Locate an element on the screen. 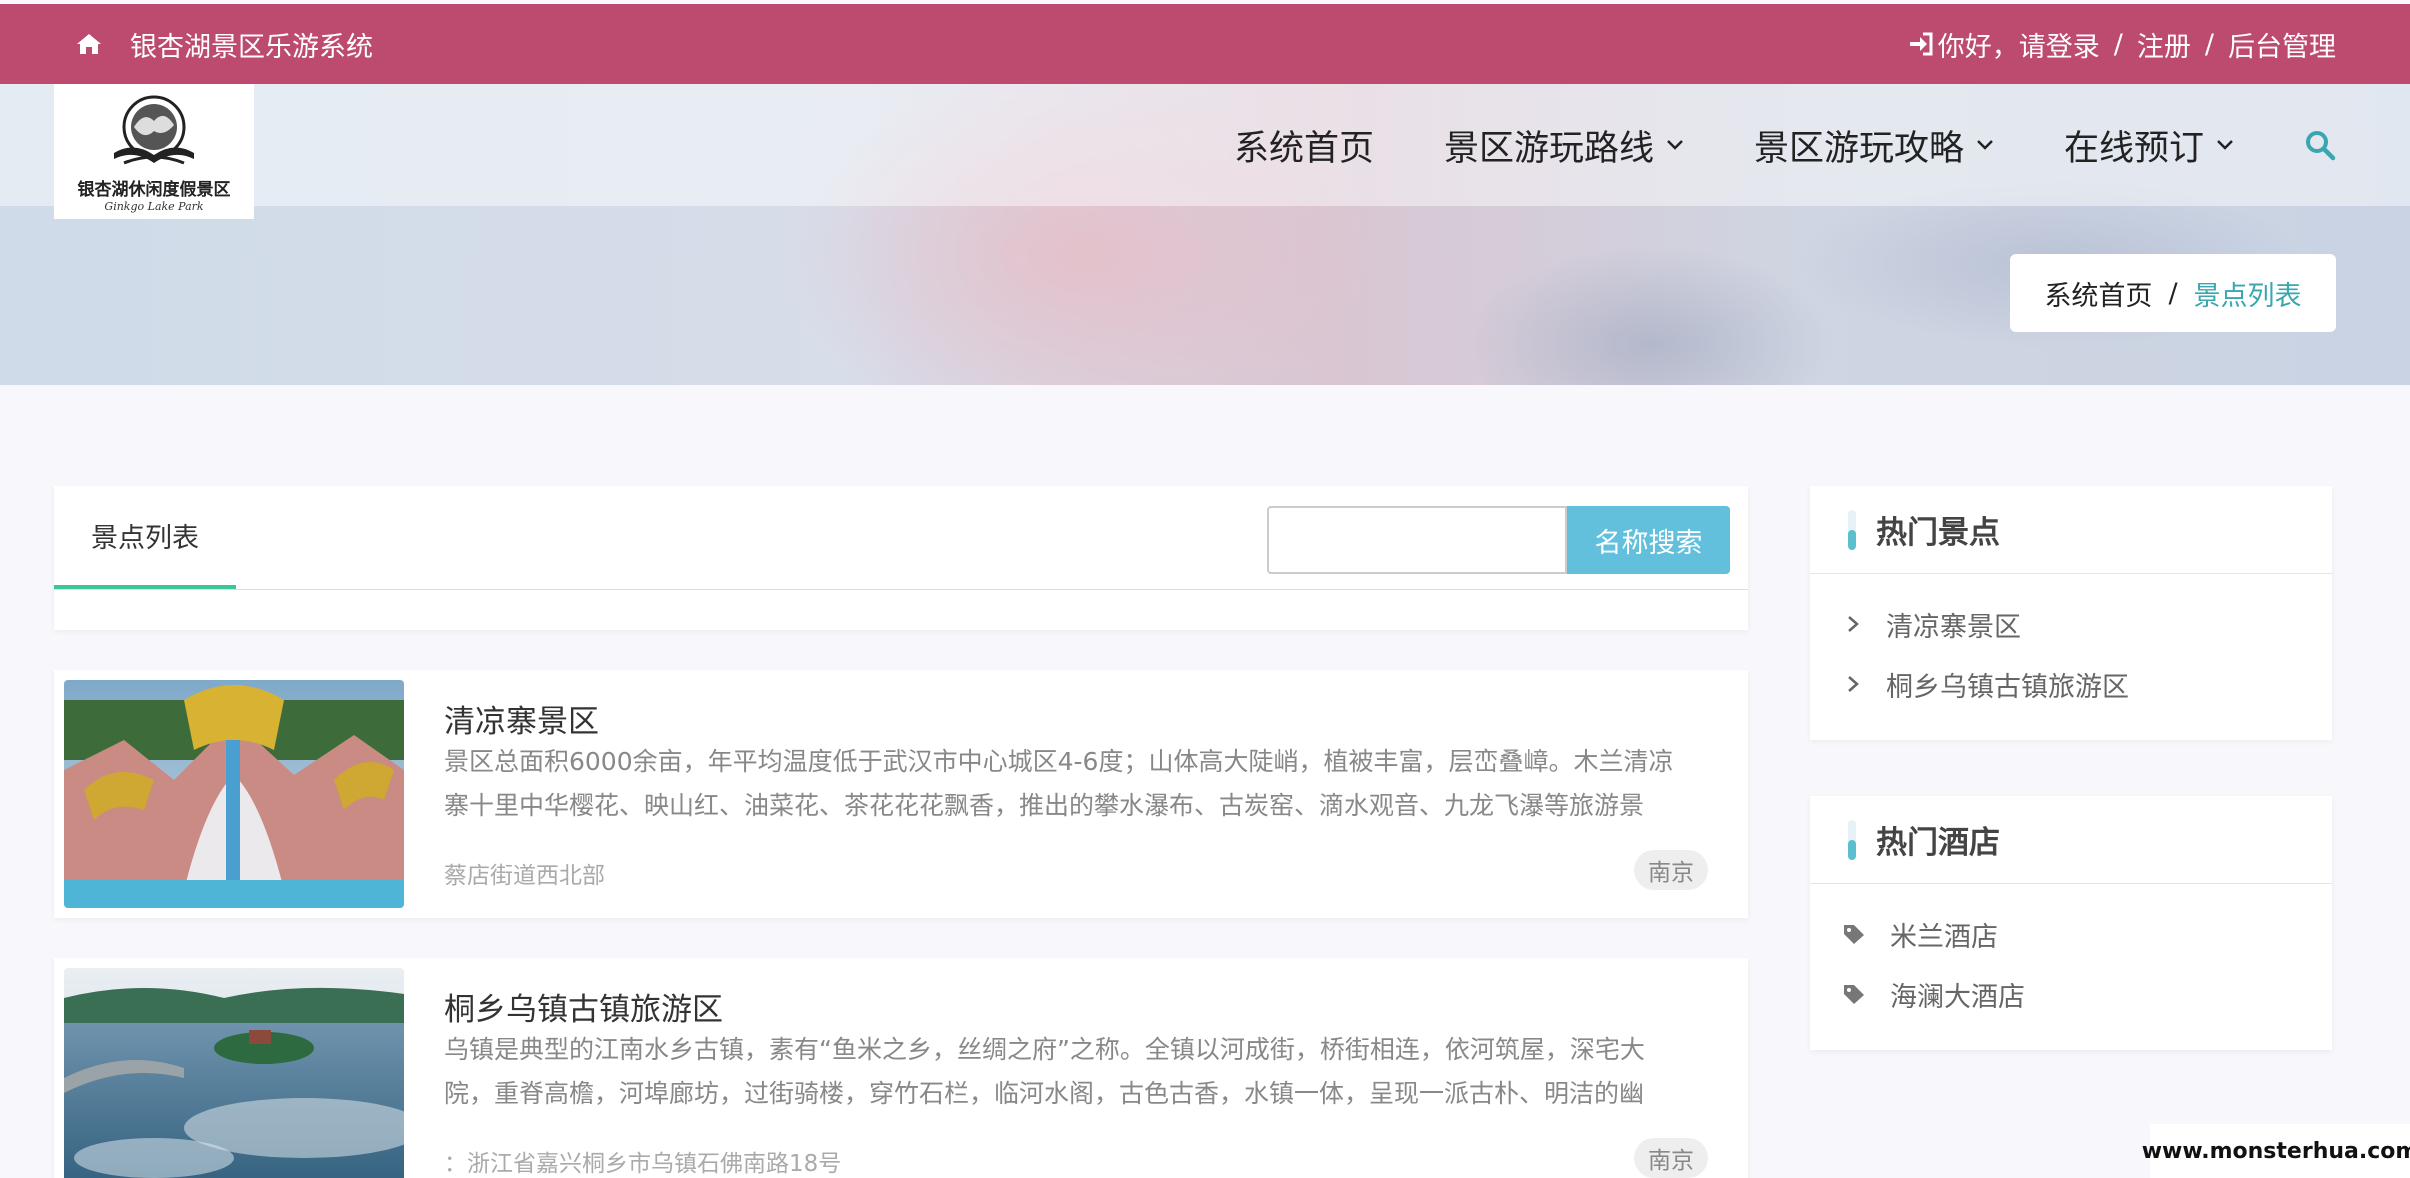  list-header-card: 景点列表 名称搜索 is located at coordinates (901, 558).